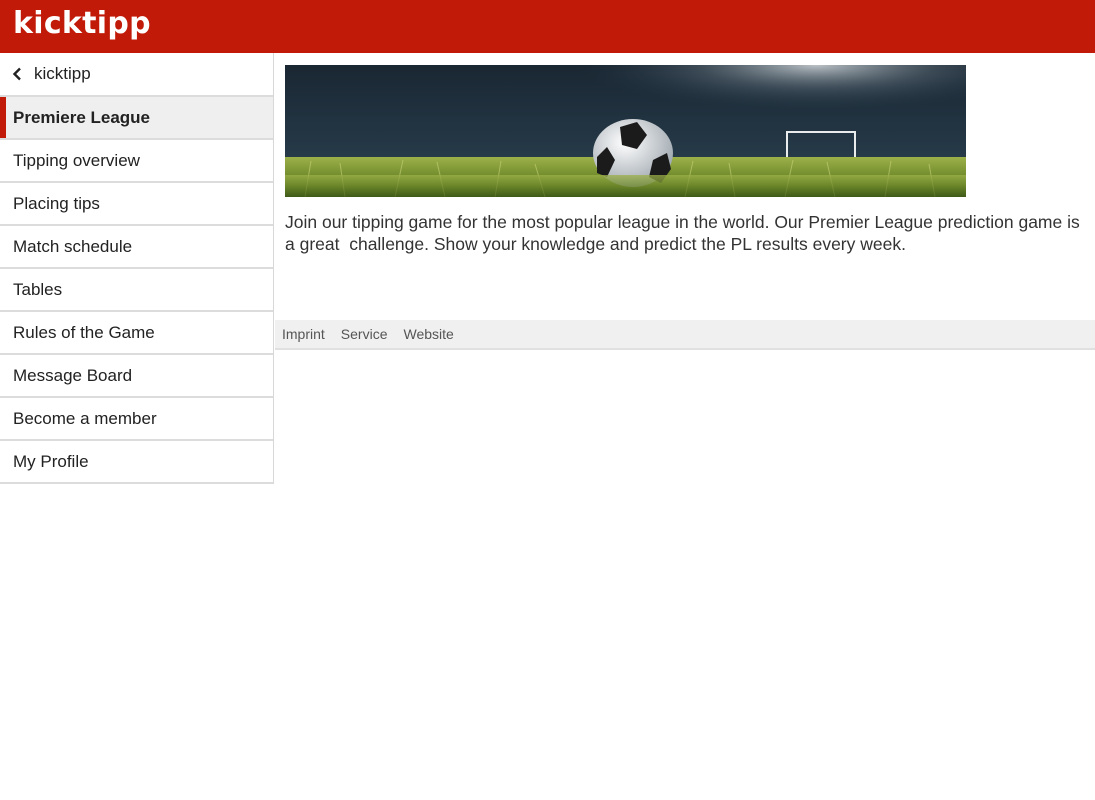  Describe the element at coordinates (82, 24) in the screenshot. I see `kicktipp-logo: kicktipp` at that location.